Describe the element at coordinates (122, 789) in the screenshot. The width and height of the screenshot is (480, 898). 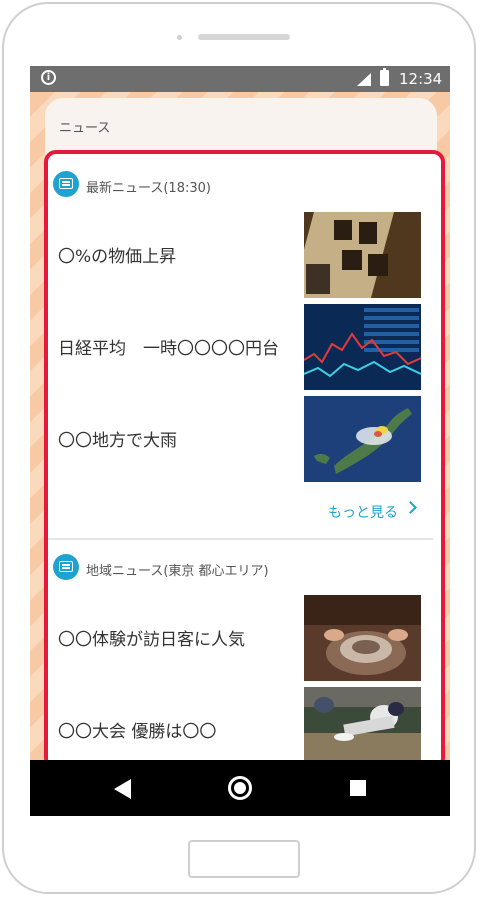
I see `back-icon` at that location.